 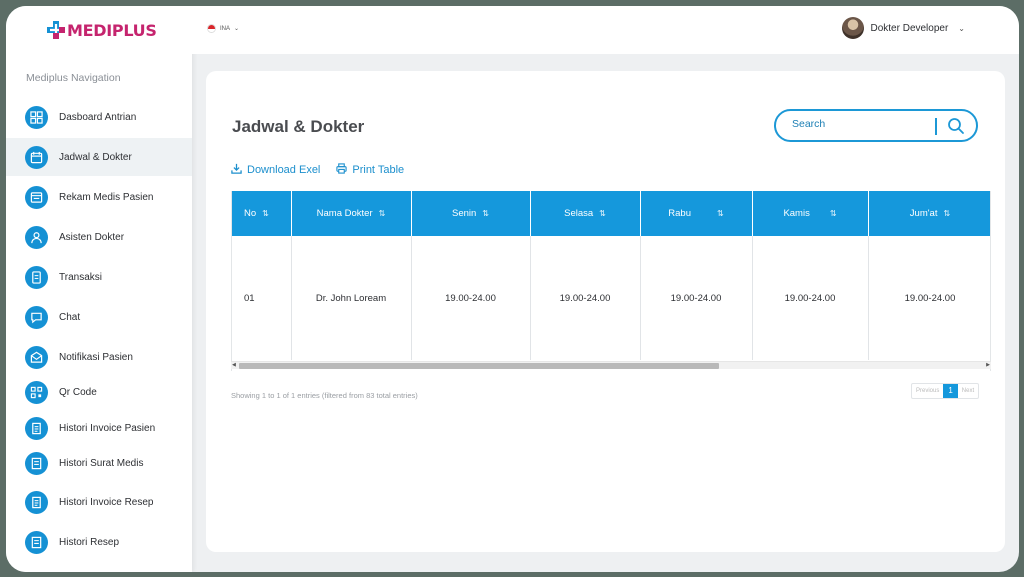 What do you see at coordinates (36, 237) in the screenshot?
I see `assistant-icon` at bounding box center [36, 237].